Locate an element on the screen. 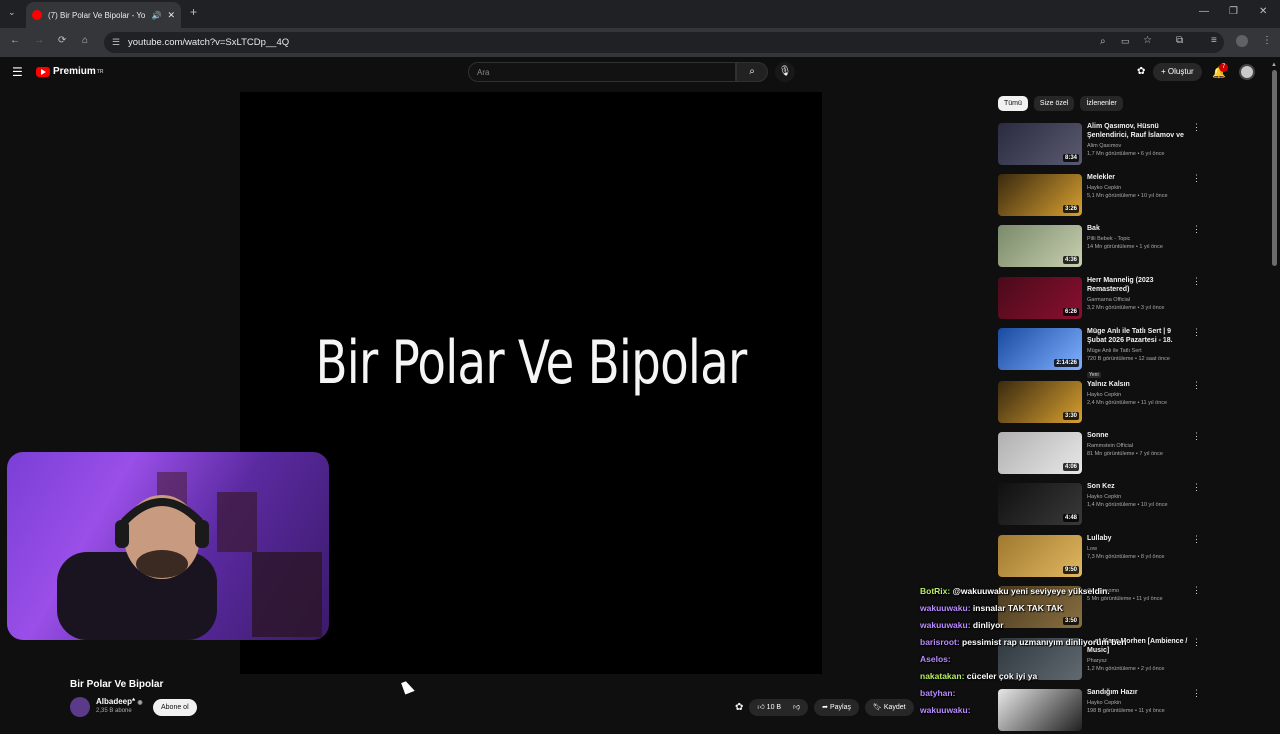 Image resolution: width=1280 pixels, height=734 pixels. minimize-icon: — is located at coordinates (1204, 11).